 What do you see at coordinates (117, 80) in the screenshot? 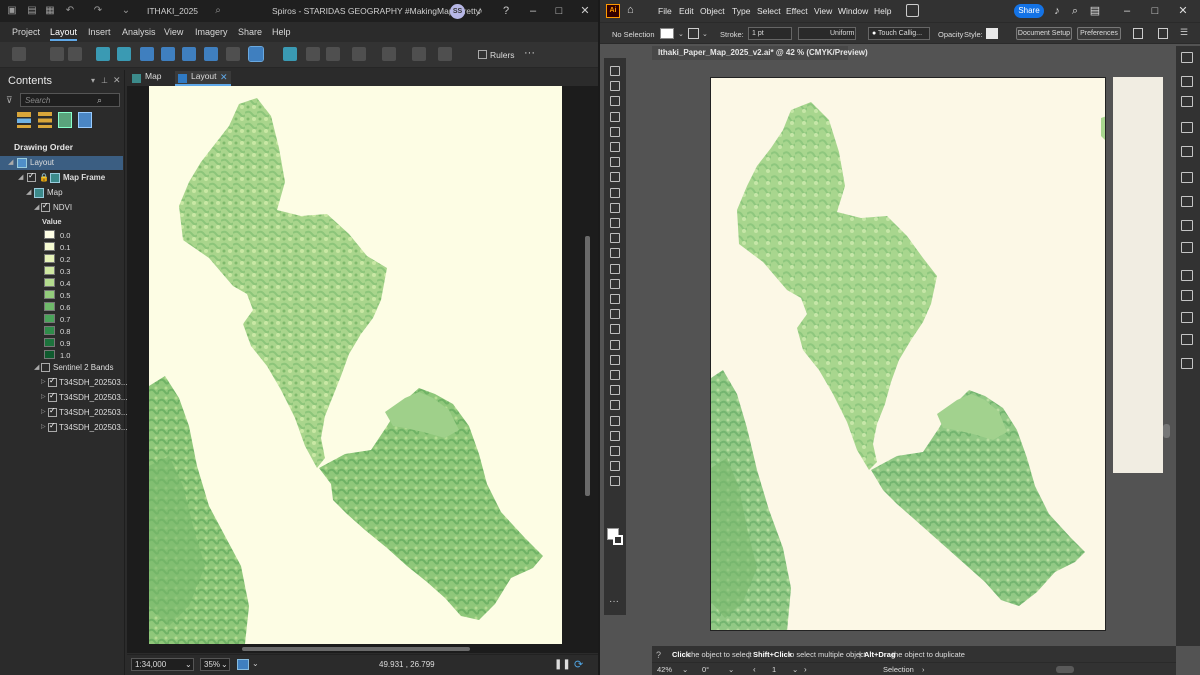
I see `pane-close-icon: ✕` at bounding box center [117, 80].